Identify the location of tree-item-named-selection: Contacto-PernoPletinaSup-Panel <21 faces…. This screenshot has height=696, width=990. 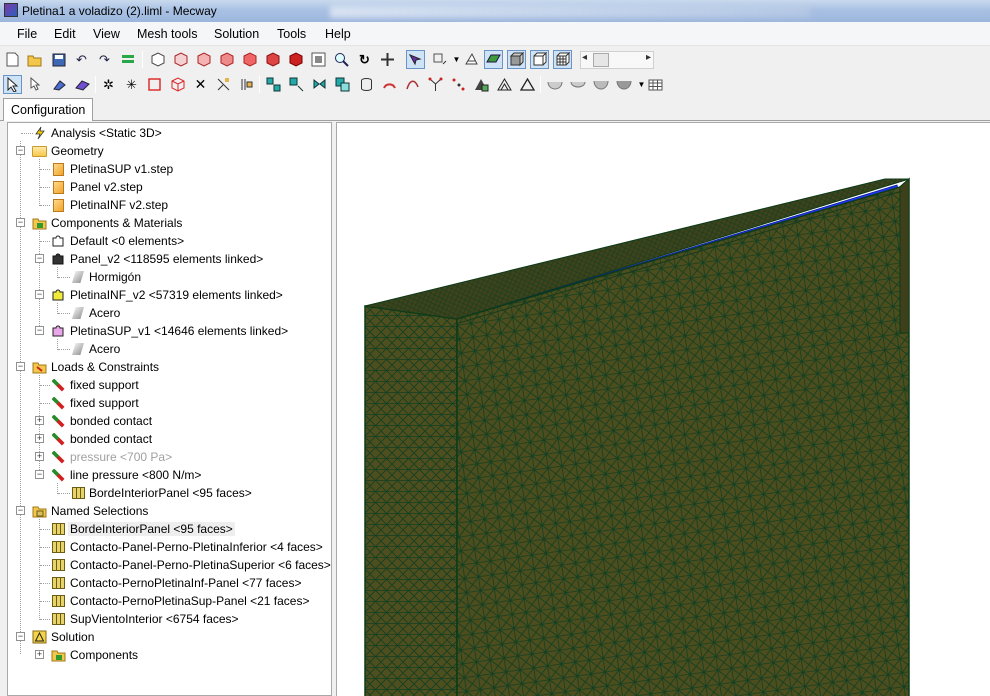
(169, 601).